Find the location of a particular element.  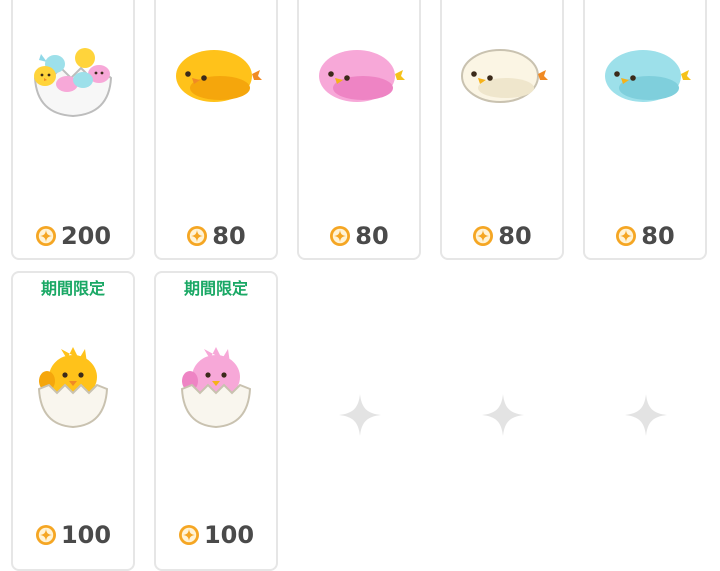

item-card-yellow-chick: 80 is located at coordinates (216, 130).